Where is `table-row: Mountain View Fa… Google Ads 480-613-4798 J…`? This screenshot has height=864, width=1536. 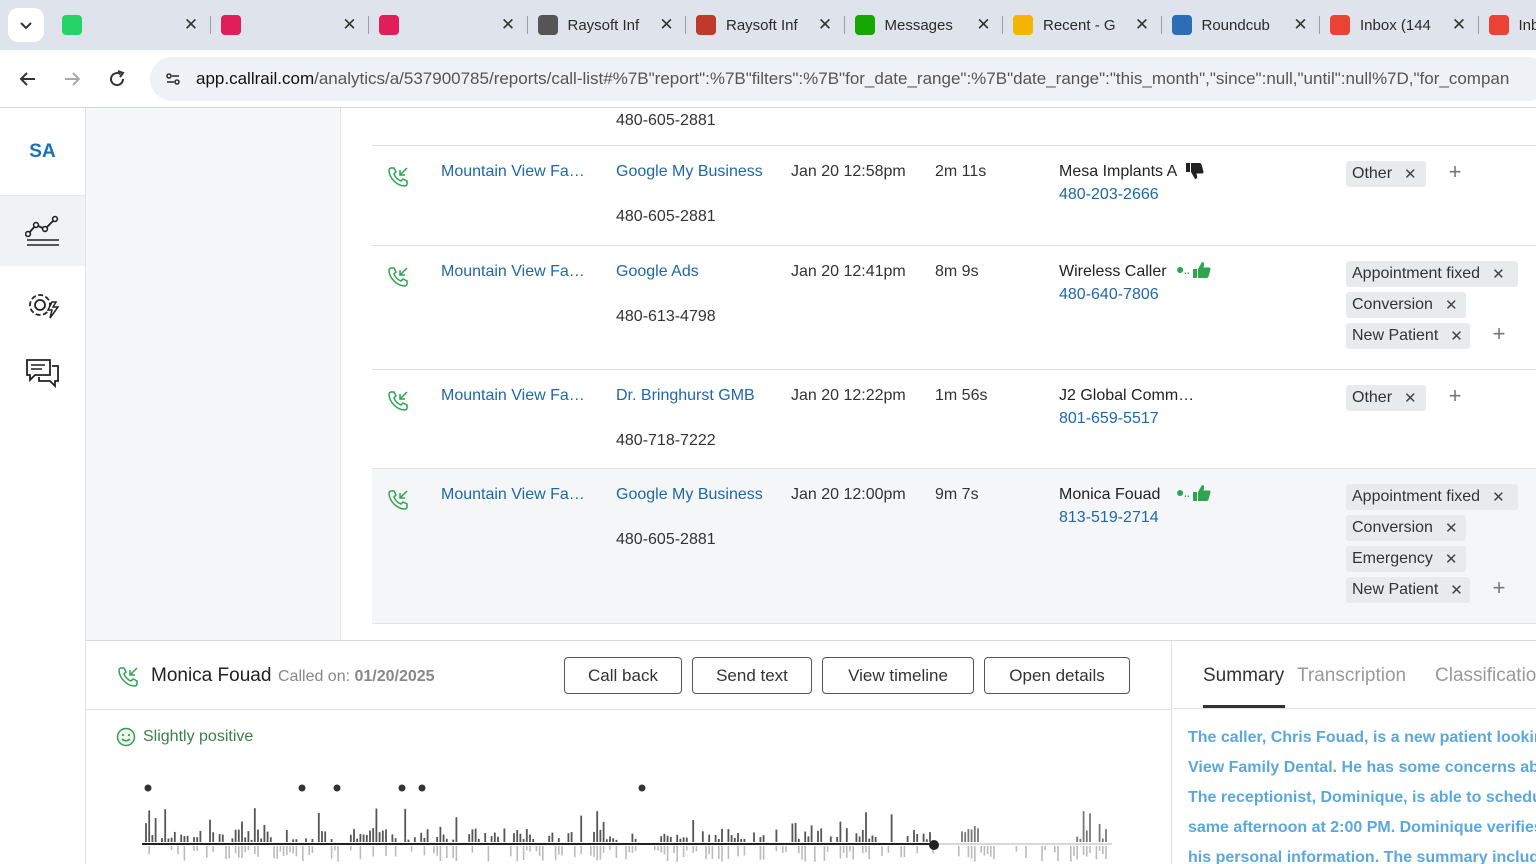 table-row: Mountain View Fa… Google Ads 480-613-4798 J… is located at coordinates (954, 308).